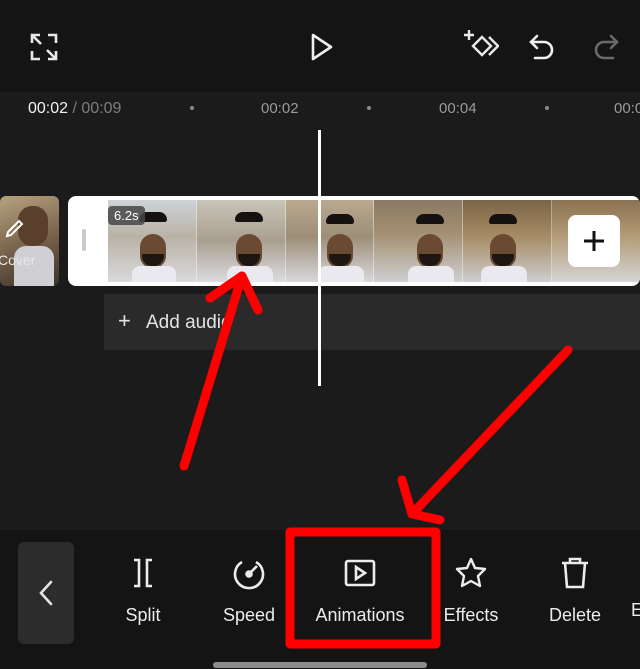 Image resolution: width=640 pixels, height=669 pixels. Describe the element at coordinates (84, 240) in the screenshot. I see `clip-trim-handle` at that location.